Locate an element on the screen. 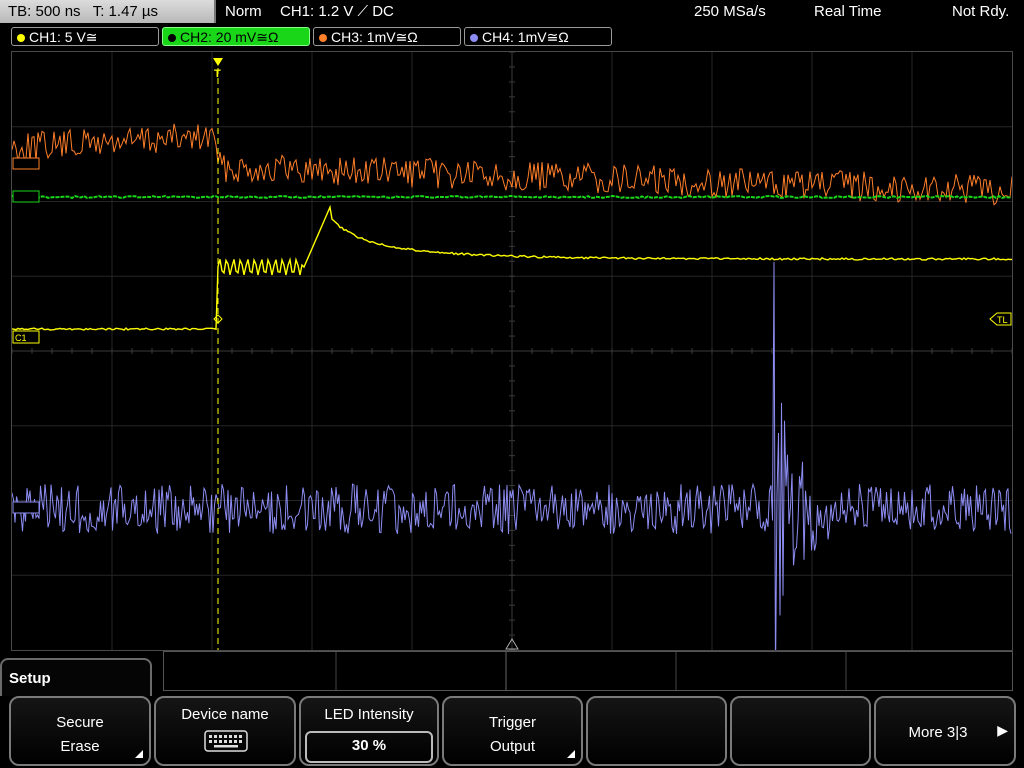 The height and width of the screenshot is (768, 1024). secure-erase-button: Secure Erase is located at coordinates (80, 731).